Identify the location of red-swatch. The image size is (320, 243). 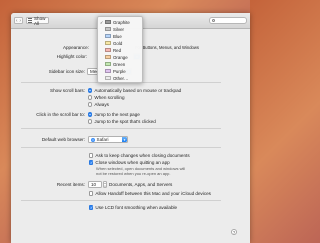
(108, 50).